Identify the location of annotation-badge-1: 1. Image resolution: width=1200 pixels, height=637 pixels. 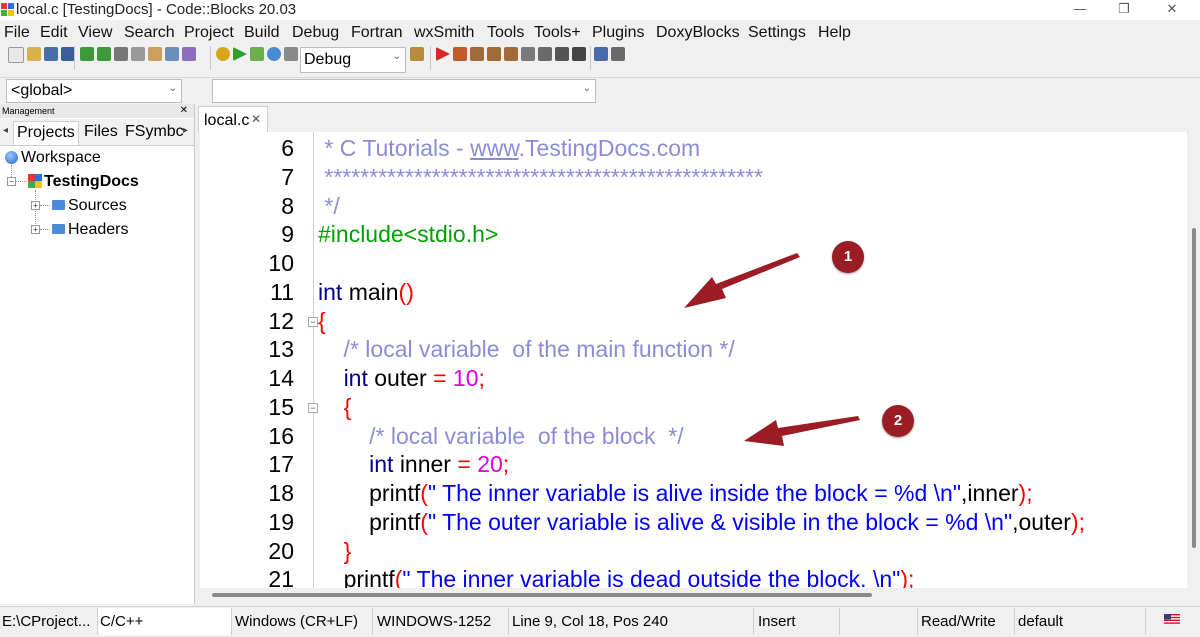
(848, 257).